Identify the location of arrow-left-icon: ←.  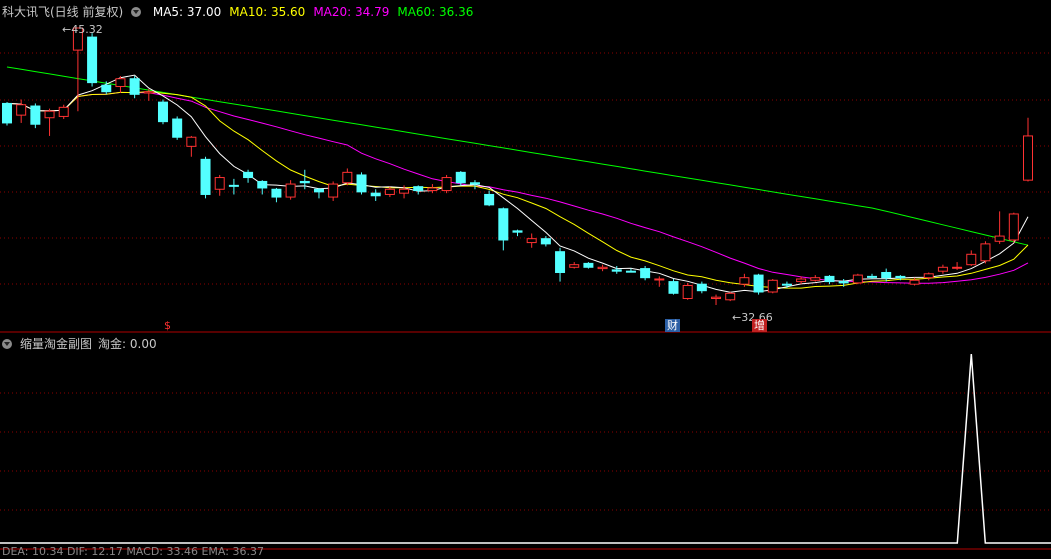
(67, 29).